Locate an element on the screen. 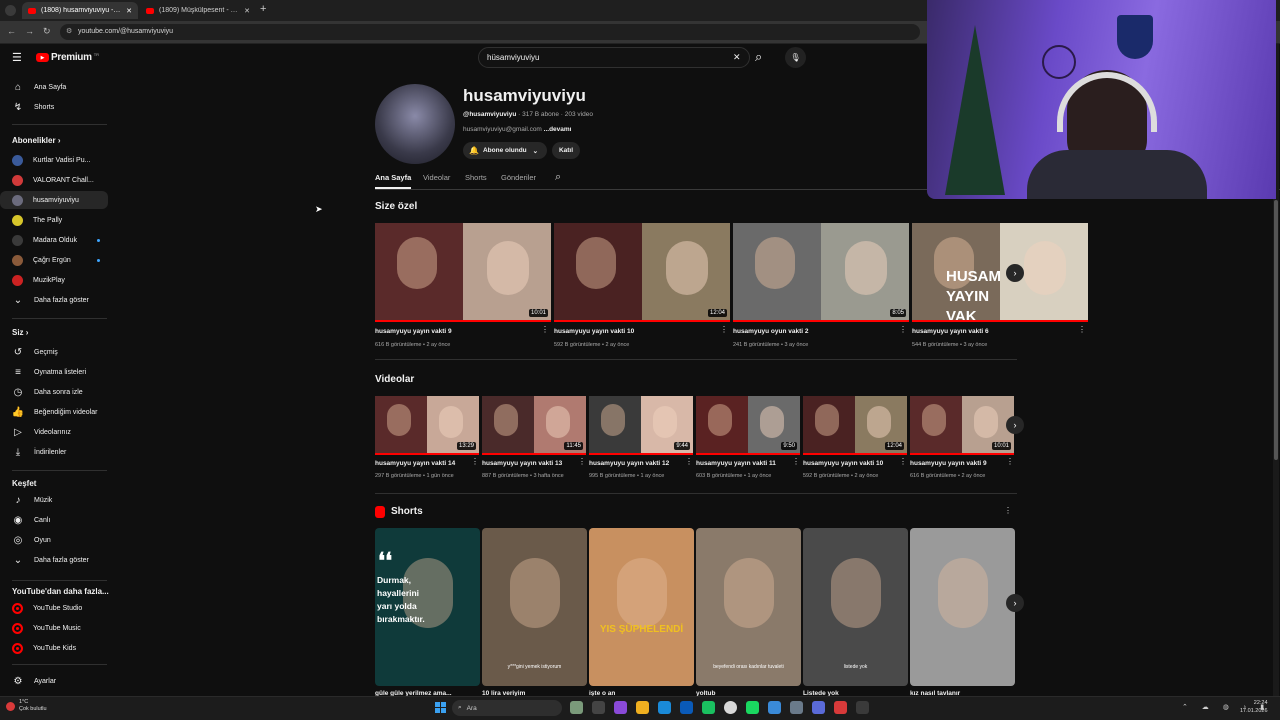 Image resolution: width=1280 pixels, height=720 pixels. videos-next-arrow-icon: › is located at coordinates (1015, 425).